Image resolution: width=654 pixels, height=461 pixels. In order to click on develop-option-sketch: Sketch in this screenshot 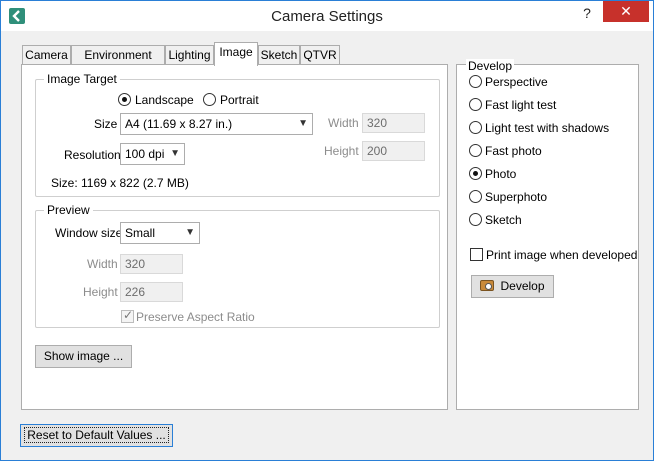, I will do `click(503, 220)`.